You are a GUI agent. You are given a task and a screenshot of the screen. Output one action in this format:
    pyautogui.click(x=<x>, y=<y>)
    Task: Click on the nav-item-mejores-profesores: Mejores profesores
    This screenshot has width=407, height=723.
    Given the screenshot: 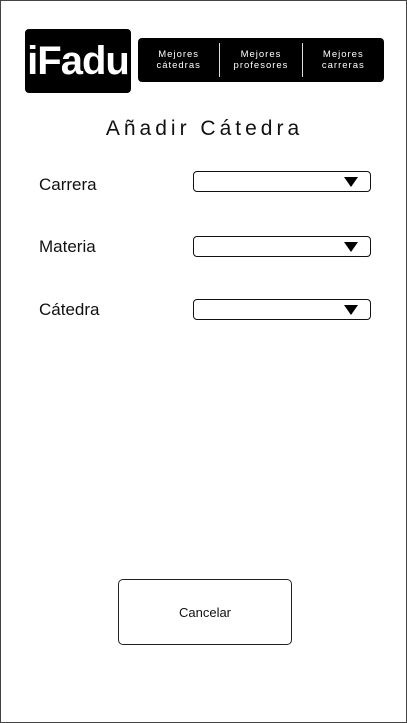 What is the action you would take?
    pyautogui.click(x=260, y=60)
    